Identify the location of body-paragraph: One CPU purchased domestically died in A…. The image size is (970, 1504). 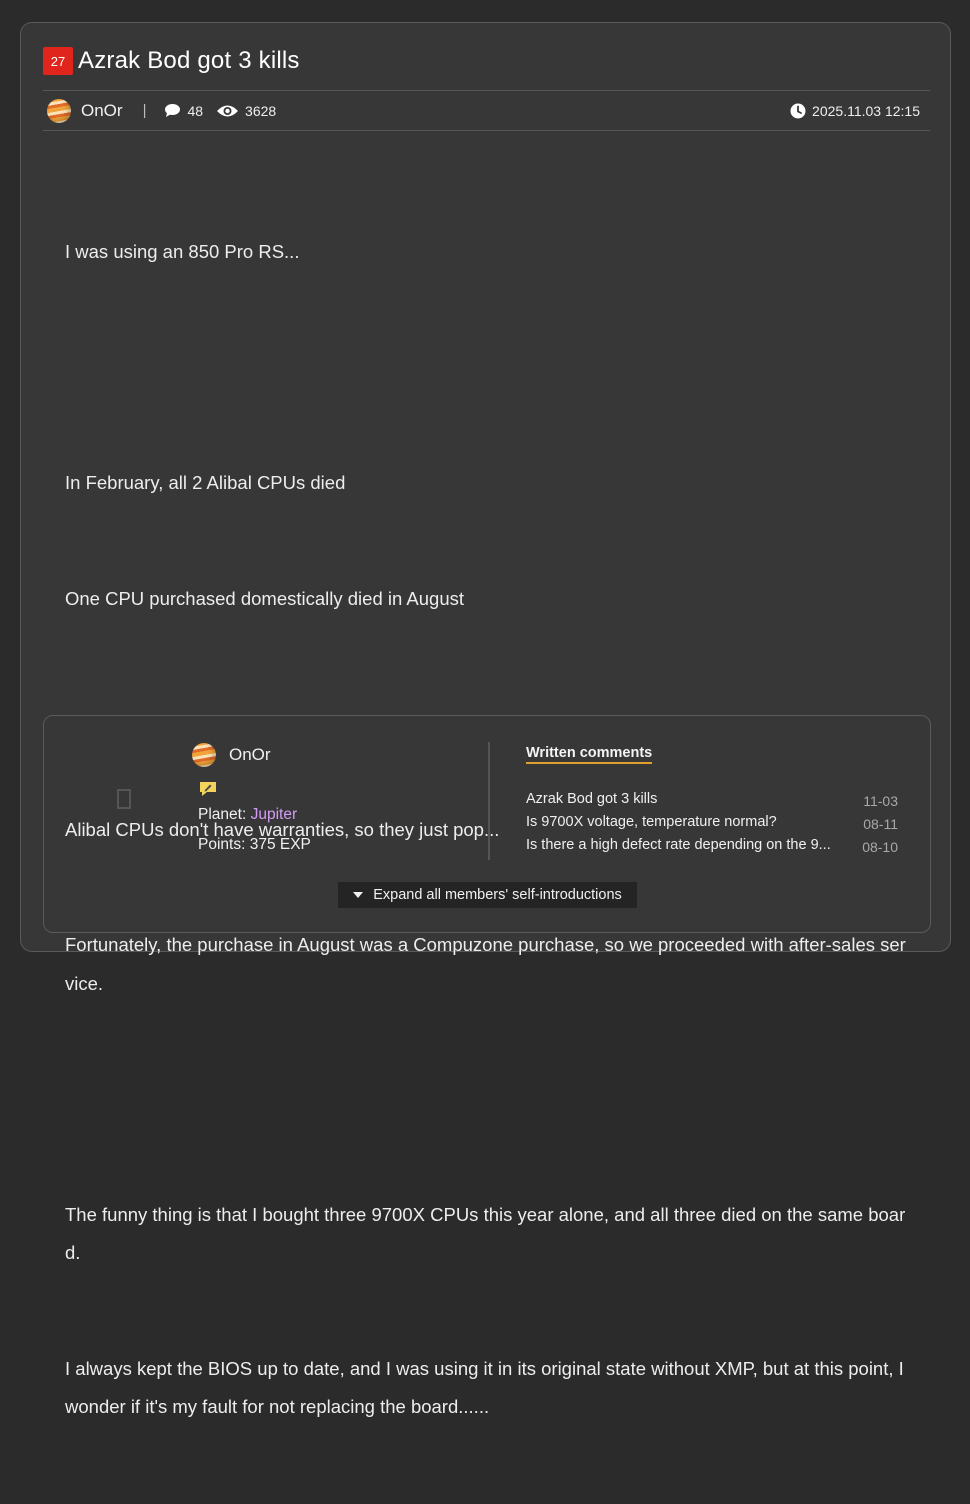
(264, 598).